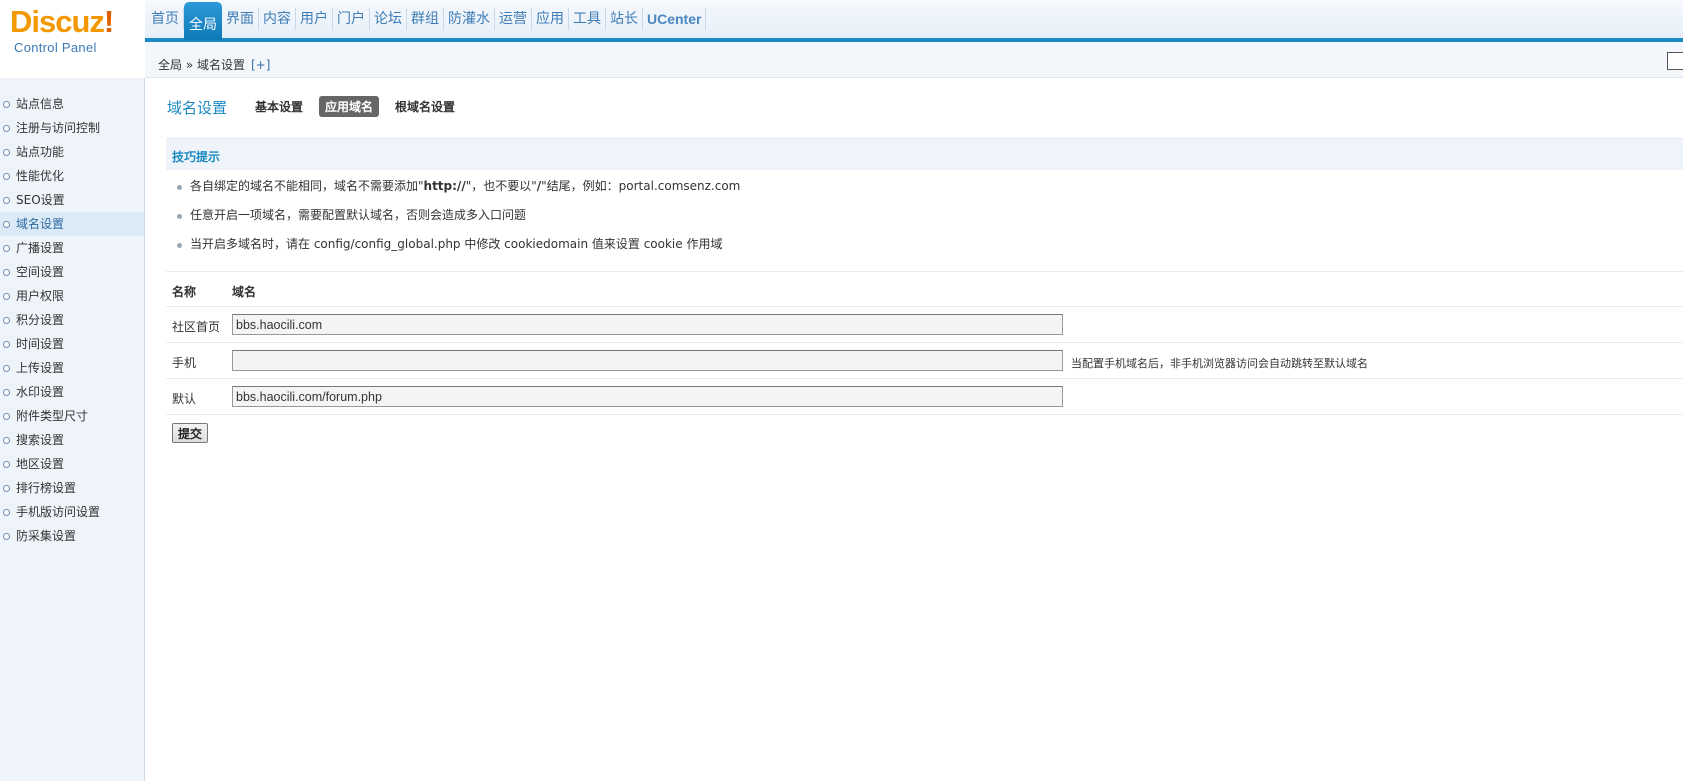 The width and height of the screenshot is (1683, 781). I want to click on sidebar-item-0: 站点信息, so click(72, 104).